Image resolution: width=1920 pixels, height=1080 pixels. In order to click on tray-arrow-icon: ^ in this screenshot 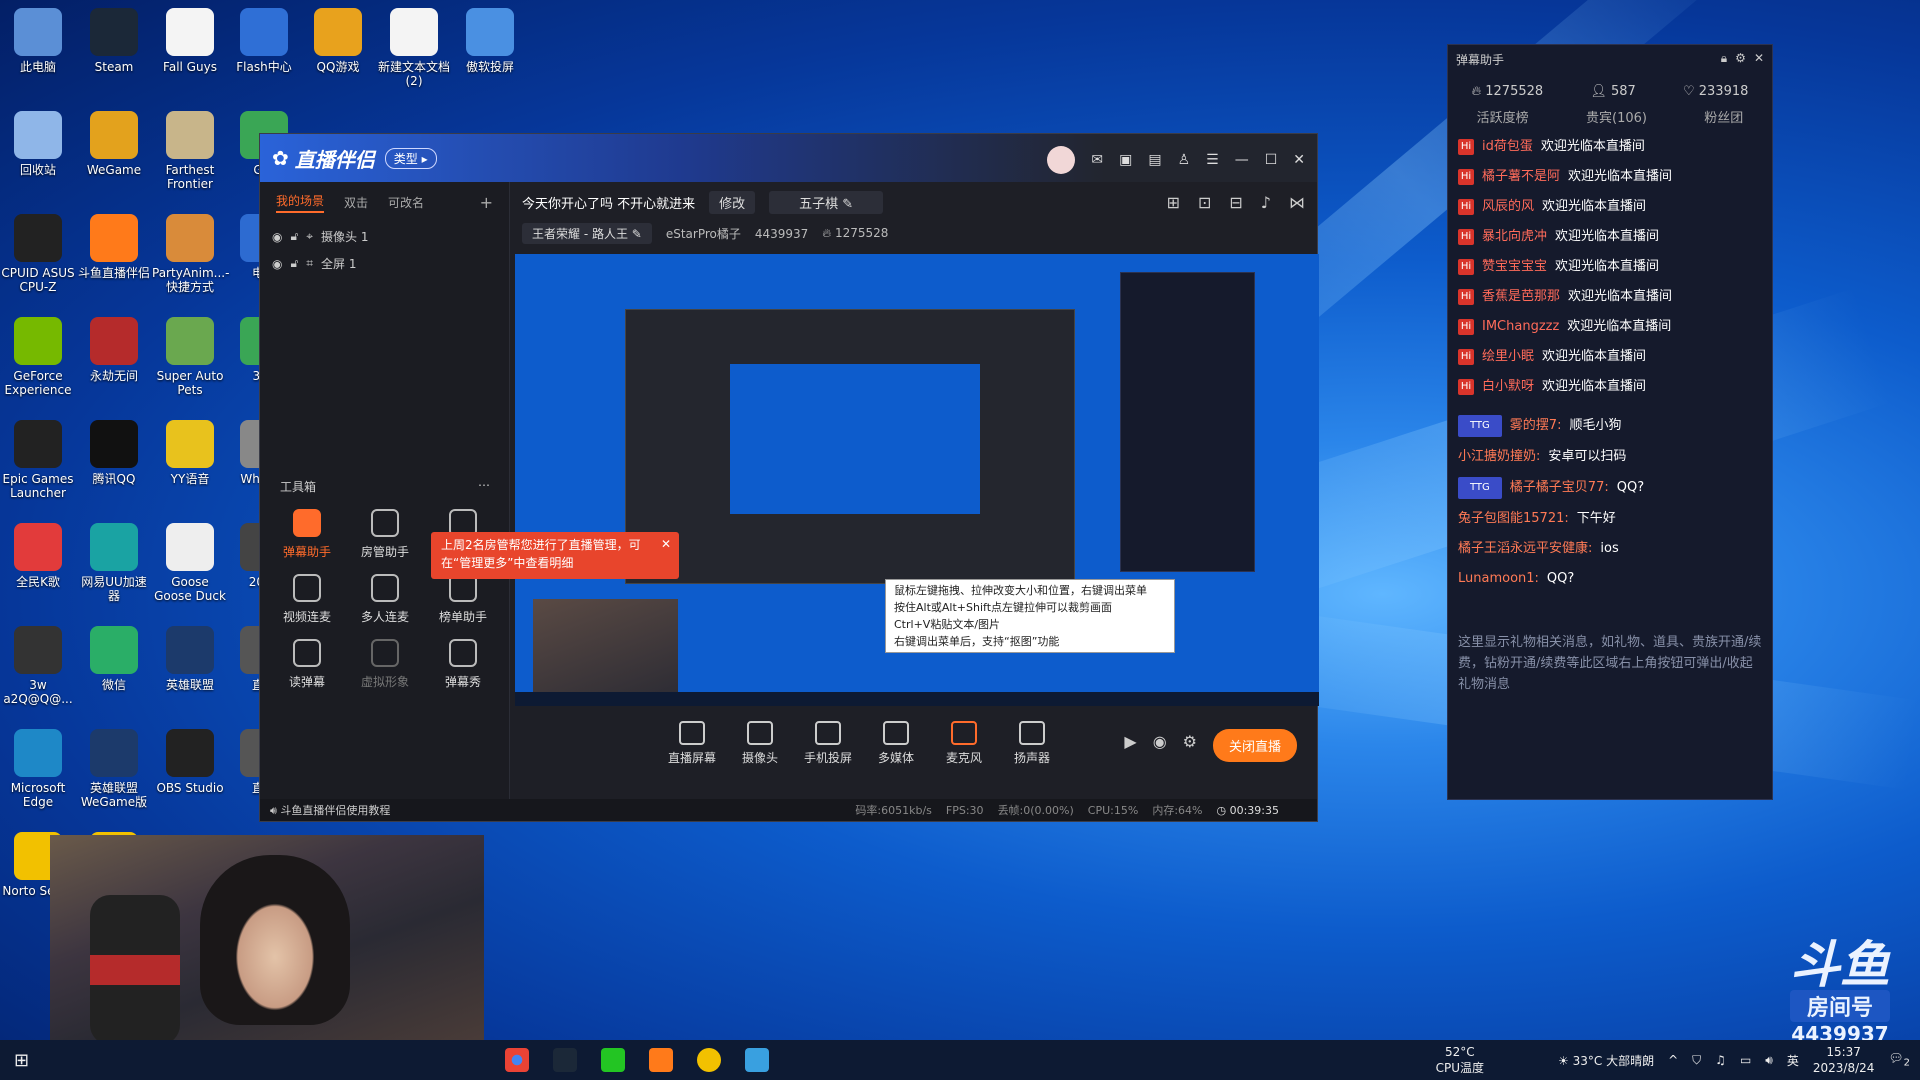, I will do `click(1673, 1060)`.